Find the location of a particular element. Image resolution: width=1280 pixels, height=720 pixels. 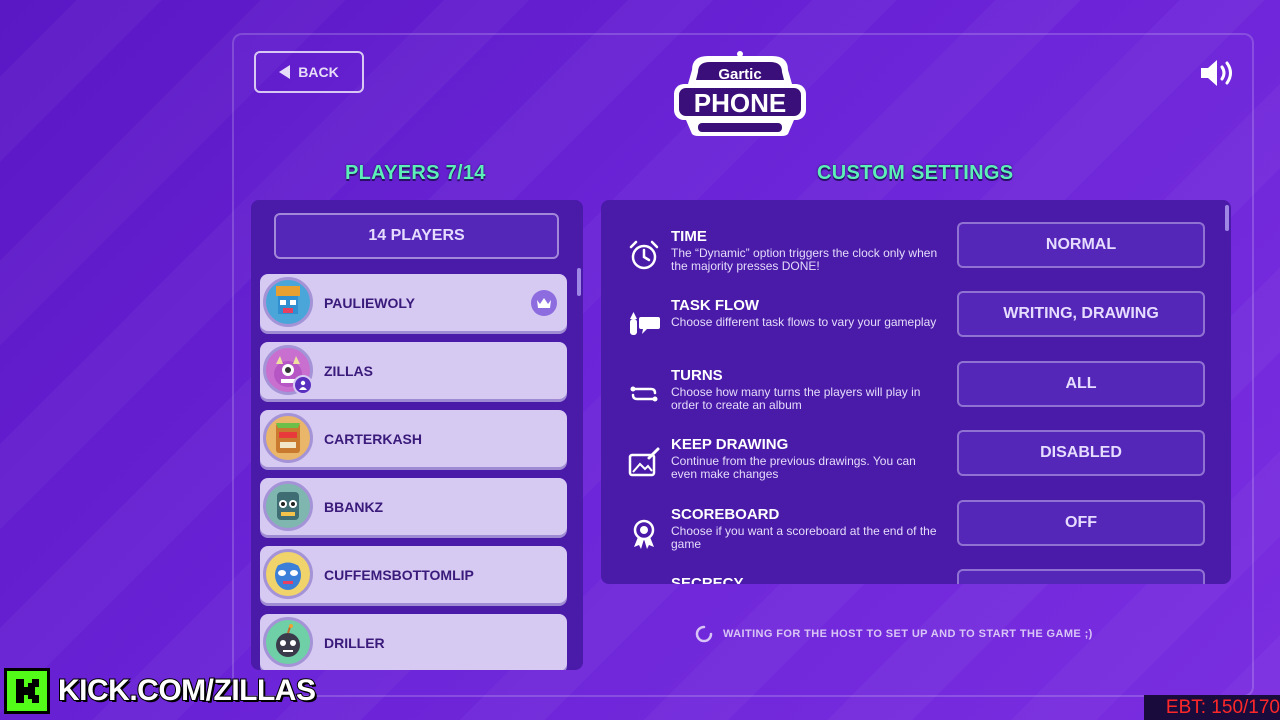

ebt-counter: EBT: 150/170 is located at coordinates (1212, 707).